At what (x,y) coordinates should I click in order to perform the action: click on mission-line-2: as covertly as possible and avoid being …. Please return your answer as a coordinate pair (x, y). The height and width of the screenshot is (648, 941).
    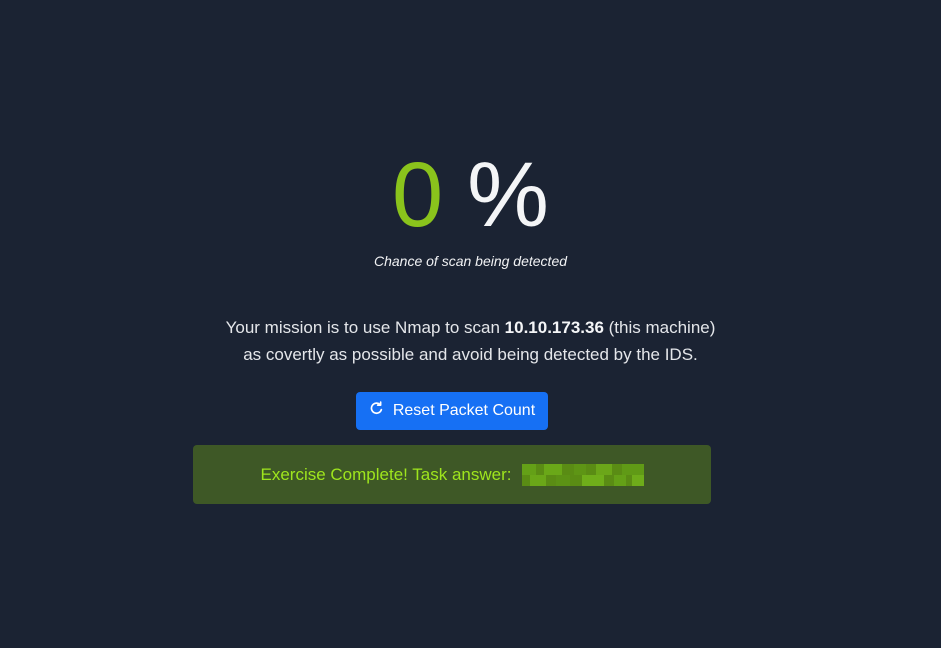
    Looking at the image, I should click on (470, 354).